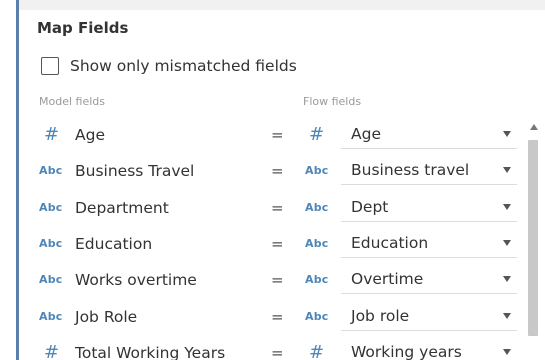 Image resolution: width=545 pixels, height=360 pixels. I want to click on flow-field-select: Job role, so click(429, 316).